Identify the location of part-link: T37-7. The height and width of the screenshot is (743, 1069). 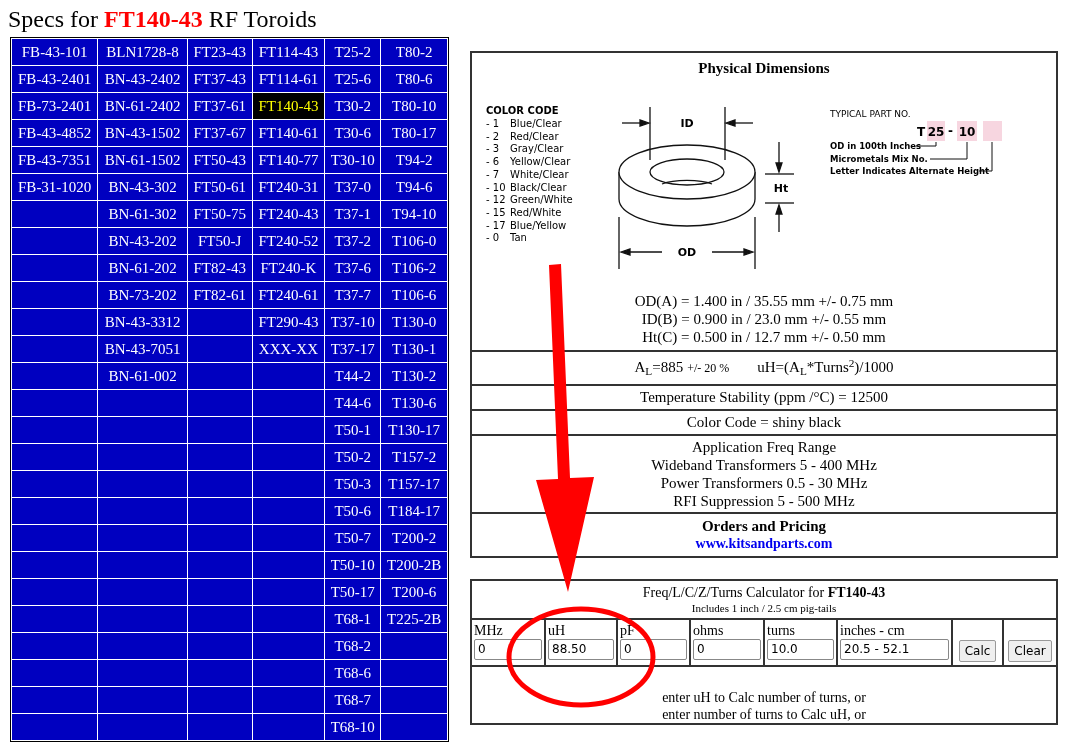
(353, 295).